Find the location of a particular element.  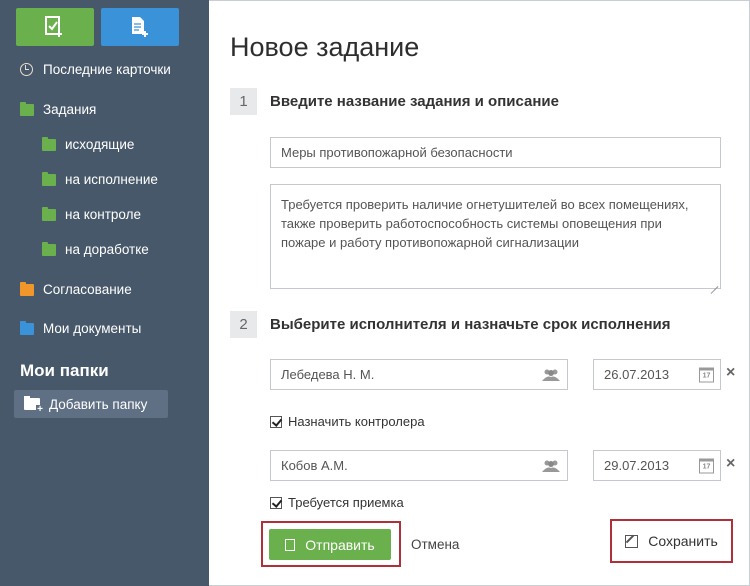

sidebar-item-label: Последние карточки is located at coordinates (107, 69).